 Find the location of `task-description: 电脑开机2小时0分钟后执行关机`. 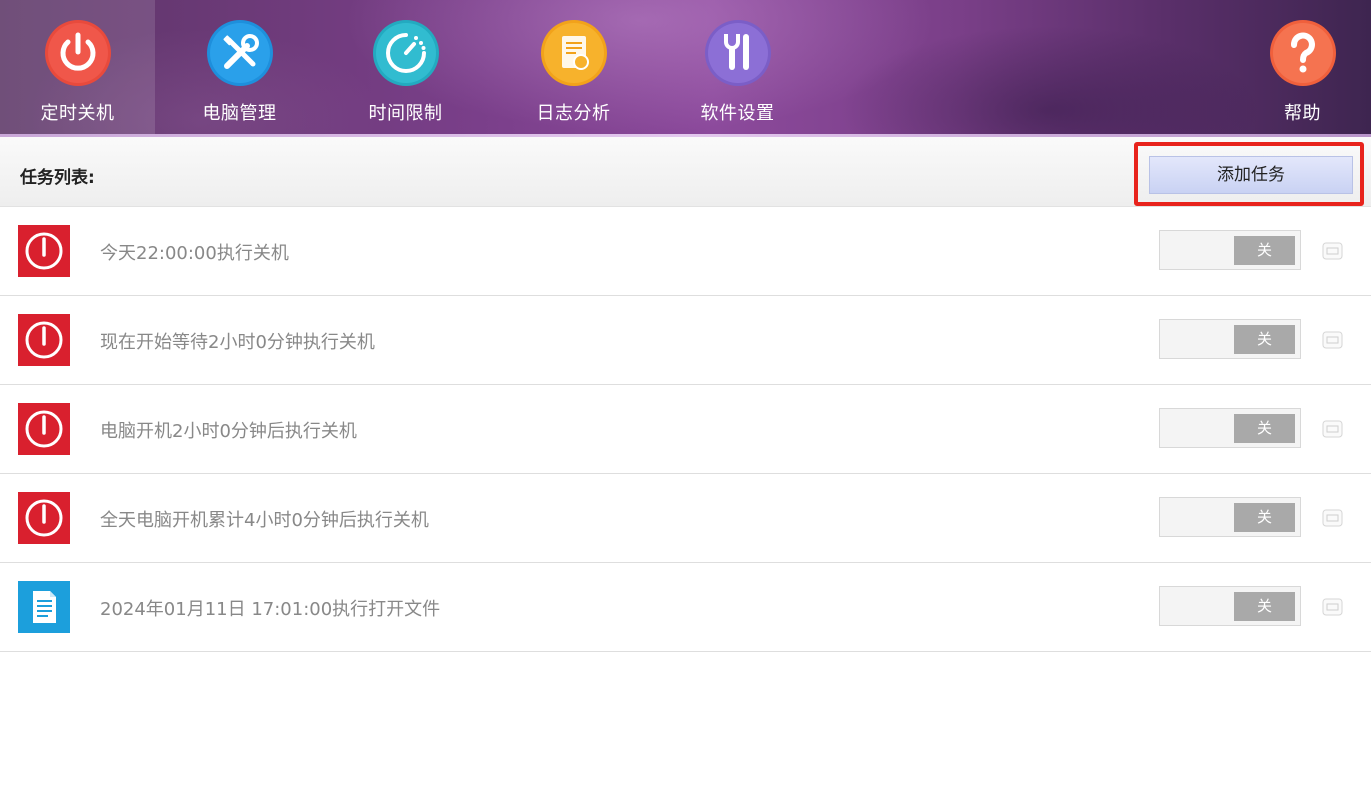

task-description: 电脑开机2小时0分钟后执行关机 is located at coordinates (228, 431).